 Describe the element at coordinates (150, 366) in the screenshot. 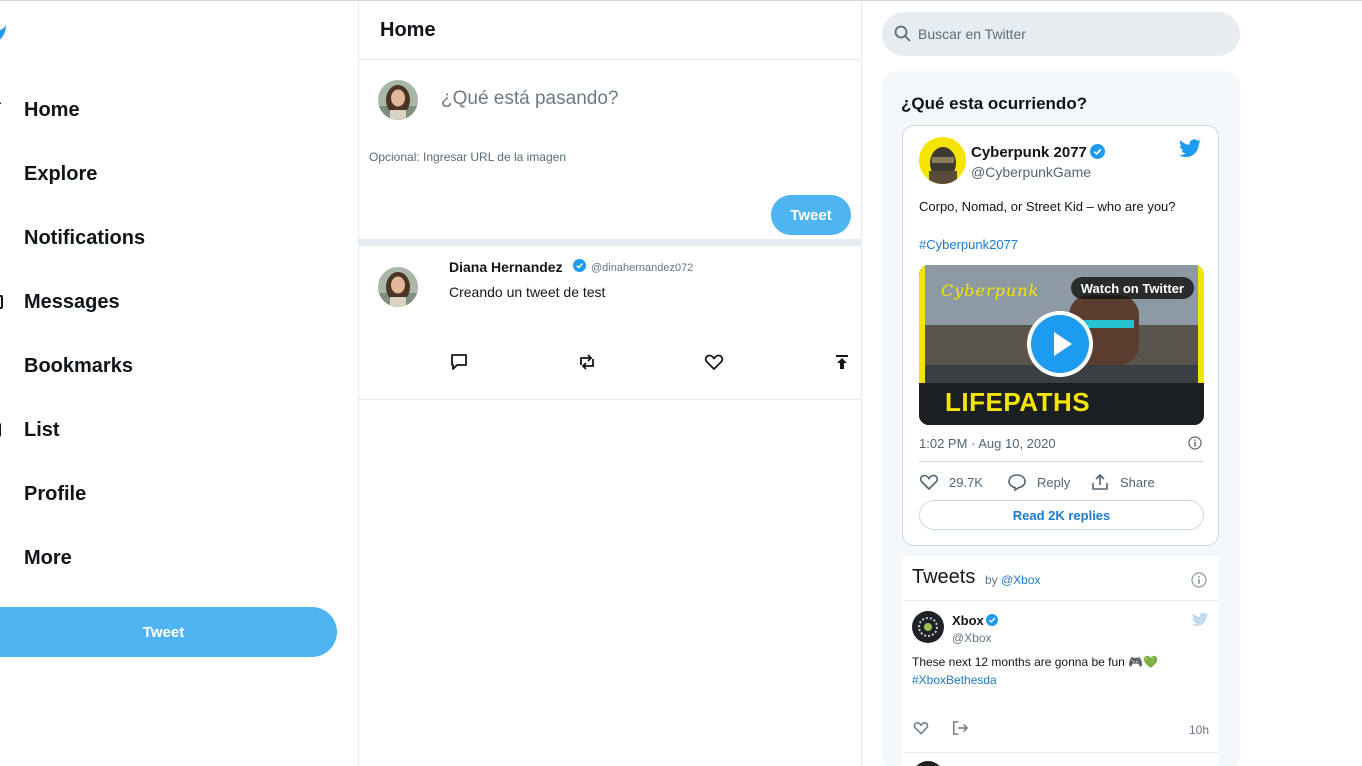

I see `nav-item-bookmarks: Bookmarks` at that location.